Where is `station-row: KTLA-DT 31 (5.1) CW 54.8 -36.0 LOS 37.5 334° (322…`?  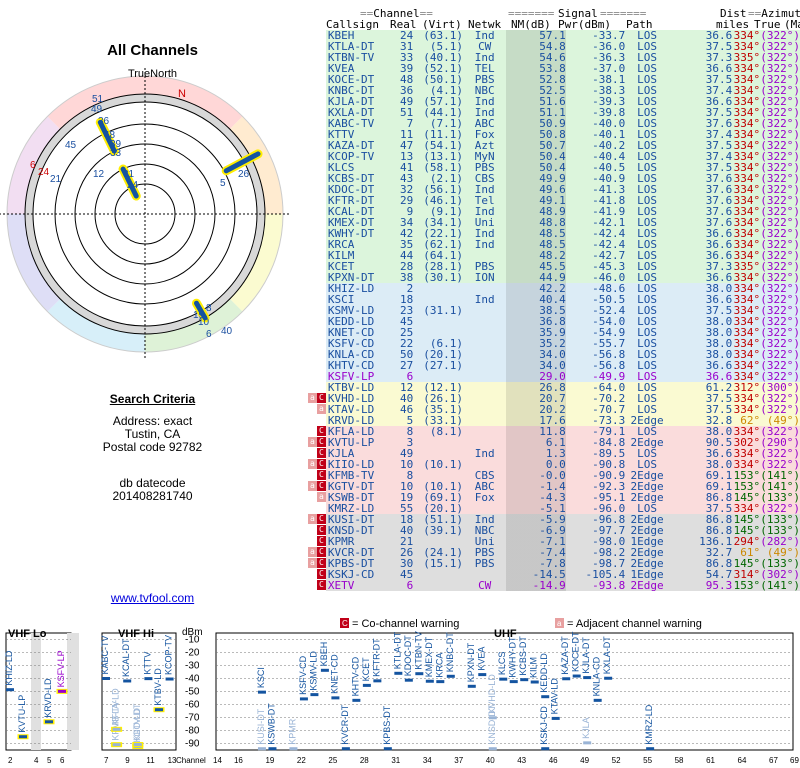
station-row: KTLA-DT 31 (5.1) CW 54.8 -36.0 LOS 37.5 334° (322… is located at coordinates (552, 46).